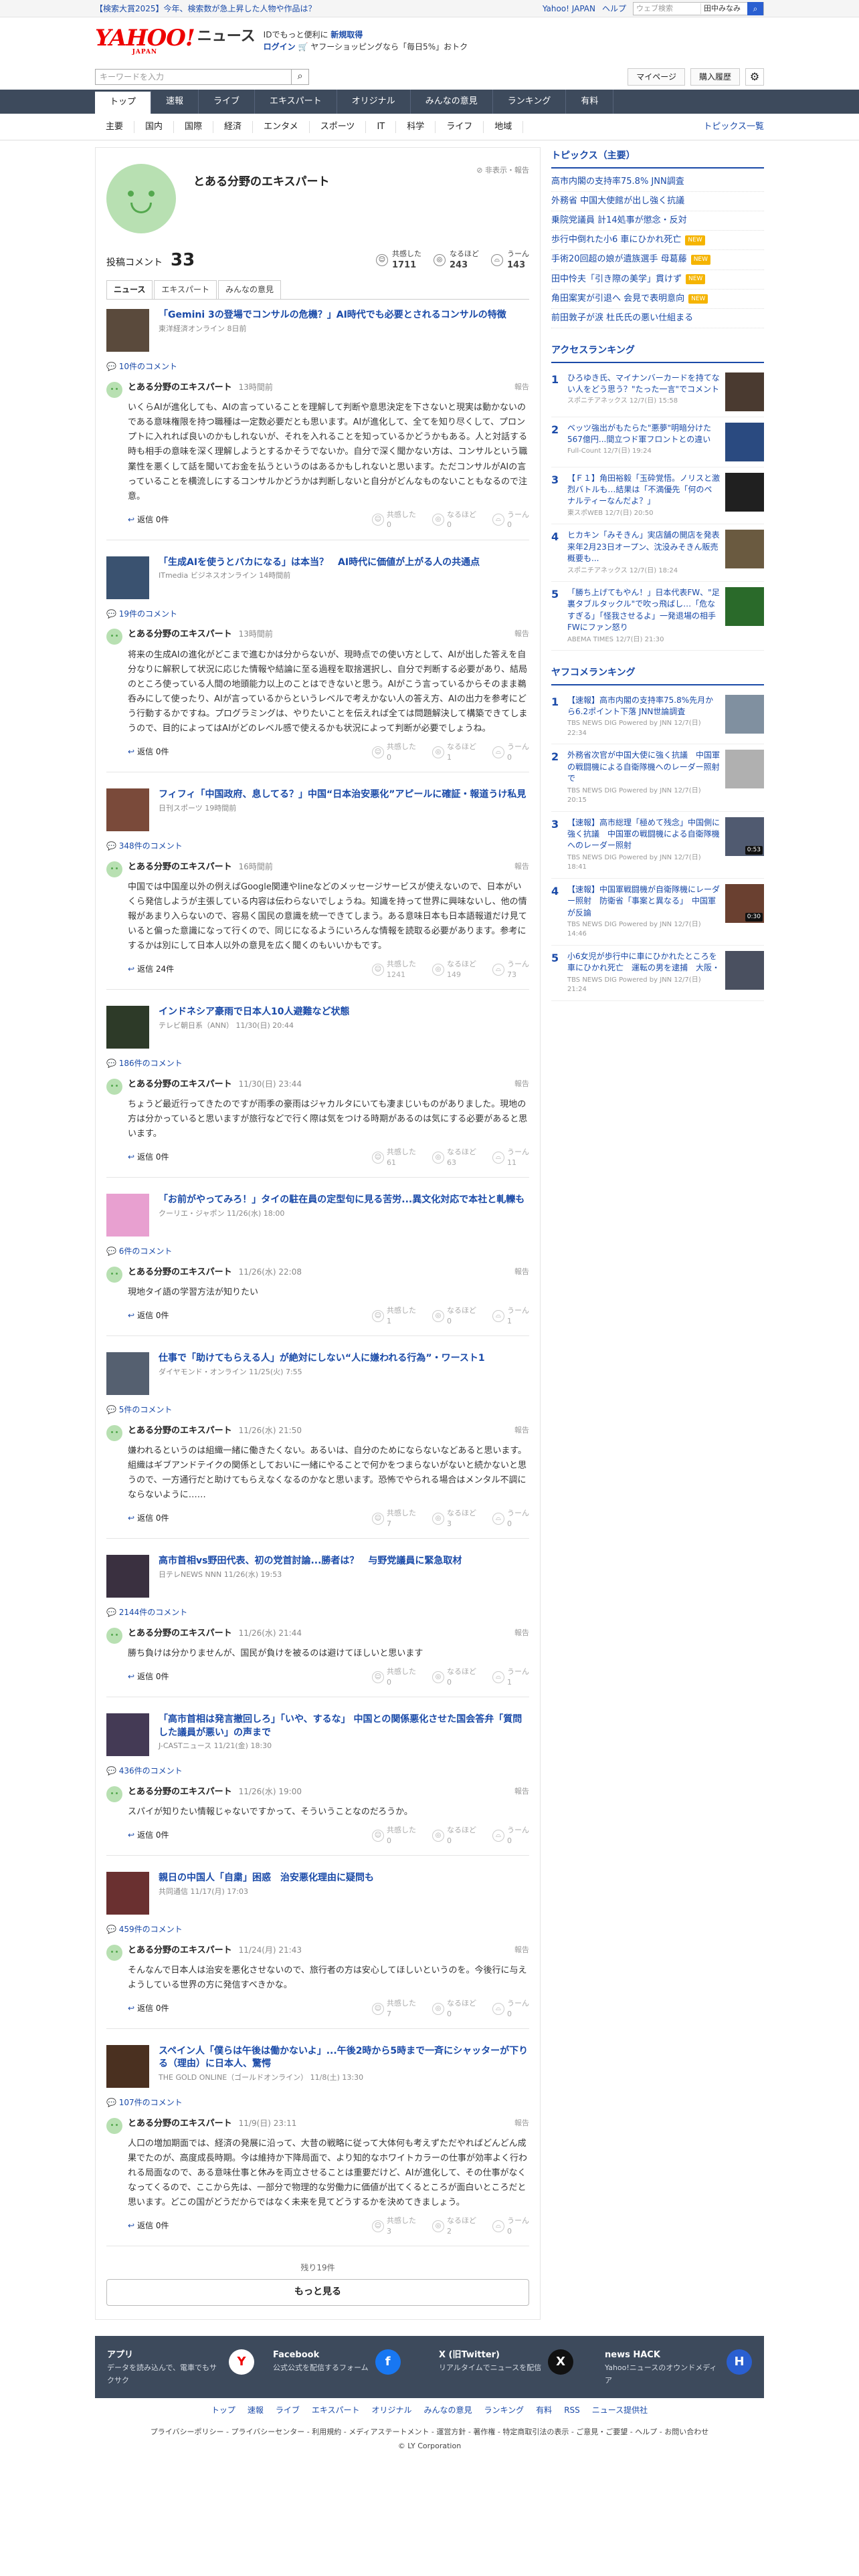  I want to click on category-item-9: 地域, so click(504, 127).